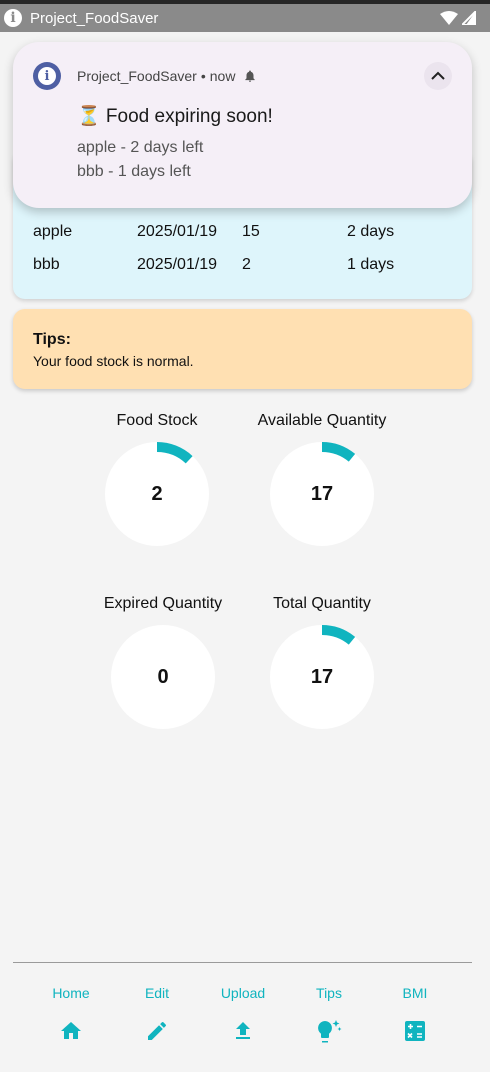 The width and height of the screenshot is (490, 1072). I want to click on nav-item-upload: Upload, so click(243, 1009).